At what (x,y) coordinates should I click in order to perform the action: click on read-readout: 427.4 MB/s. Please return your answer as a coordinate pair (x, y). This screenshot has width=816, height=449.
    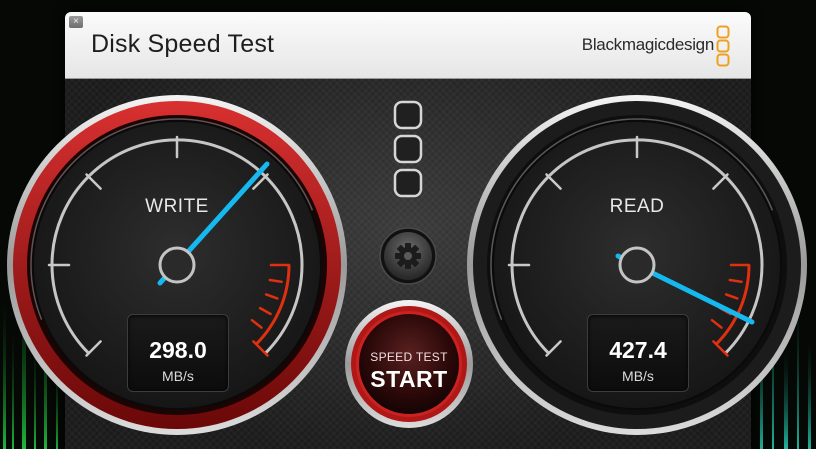
    Looking at the image, I should click on (638, 353).